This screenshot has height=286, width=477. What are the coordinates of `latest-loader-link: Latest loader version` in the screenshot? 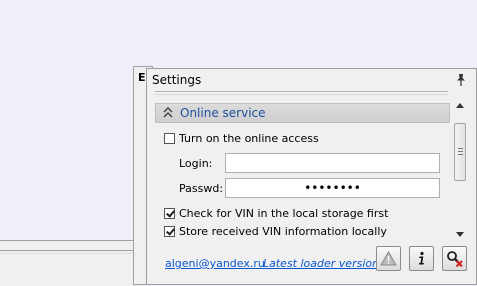 It's located at (321, 263).